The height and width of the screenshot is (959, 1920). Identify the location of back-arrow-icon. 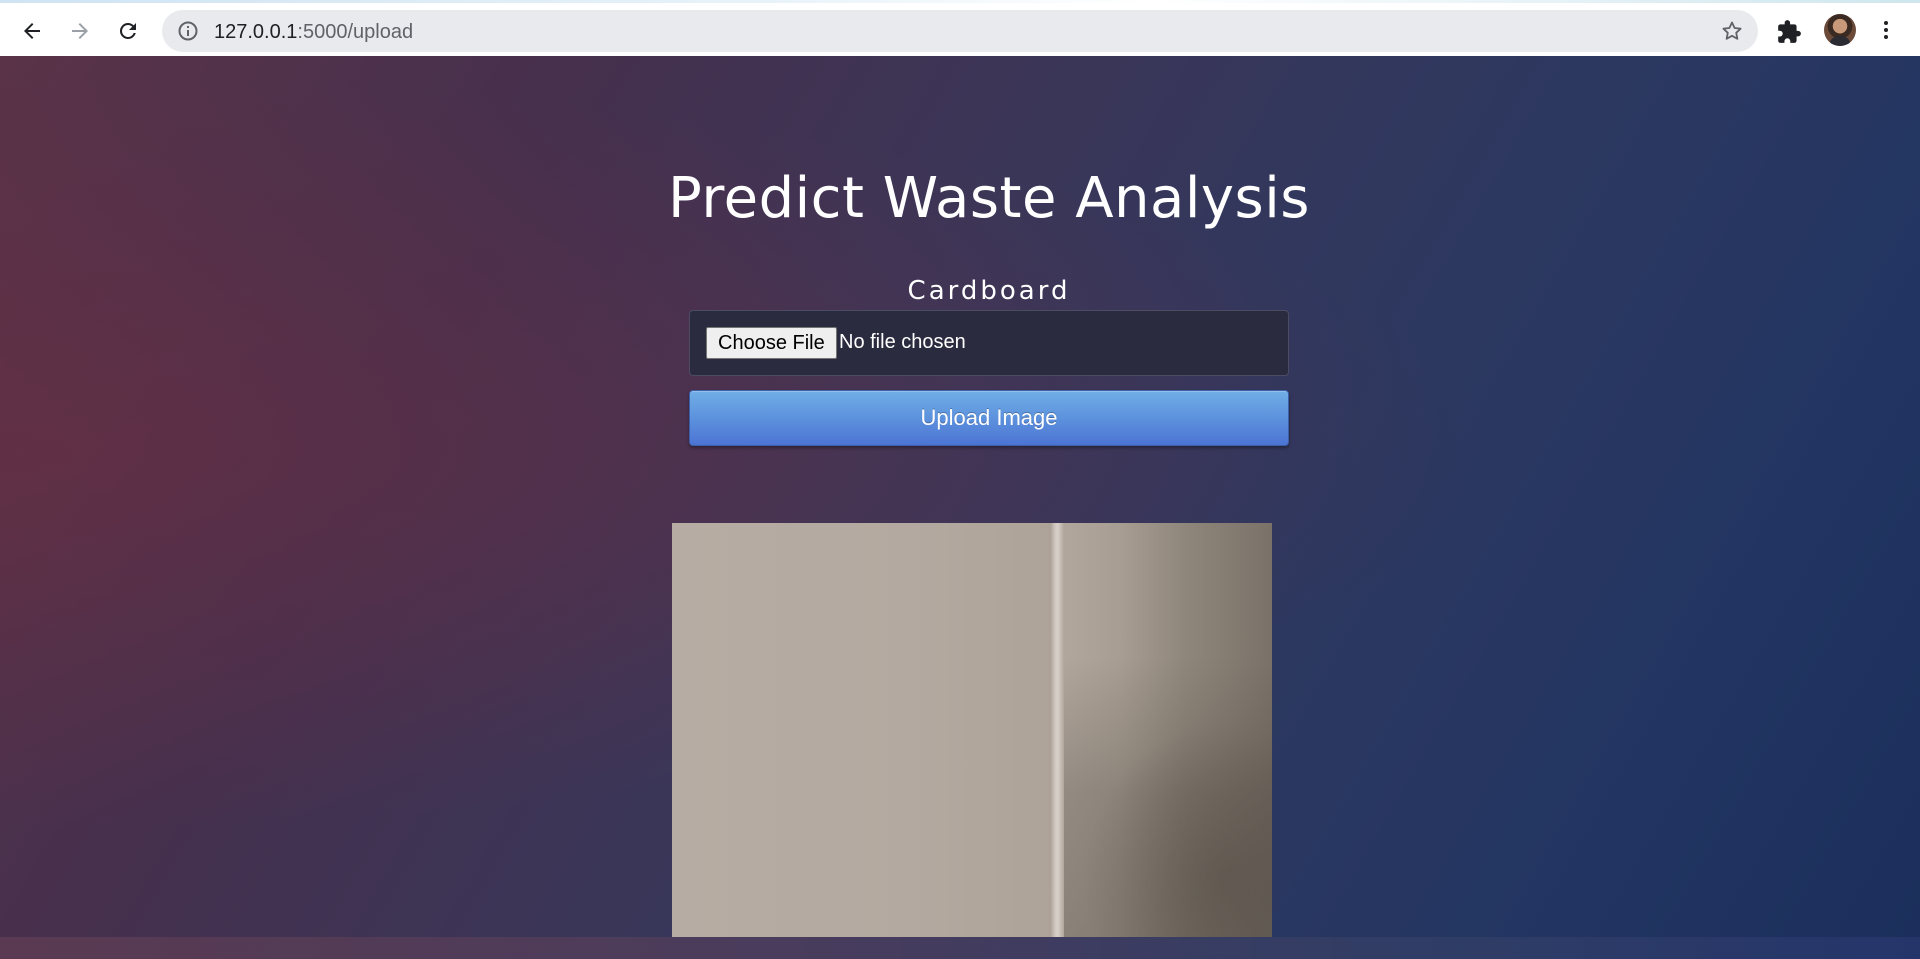
(32, 31).